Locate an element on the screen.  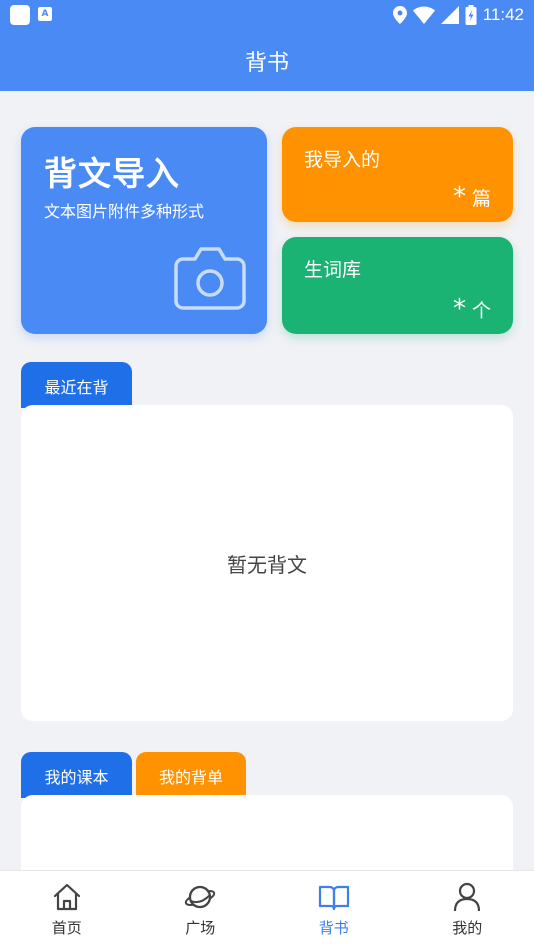
my-imports-count-value: * is located at coordinates (459, 197).